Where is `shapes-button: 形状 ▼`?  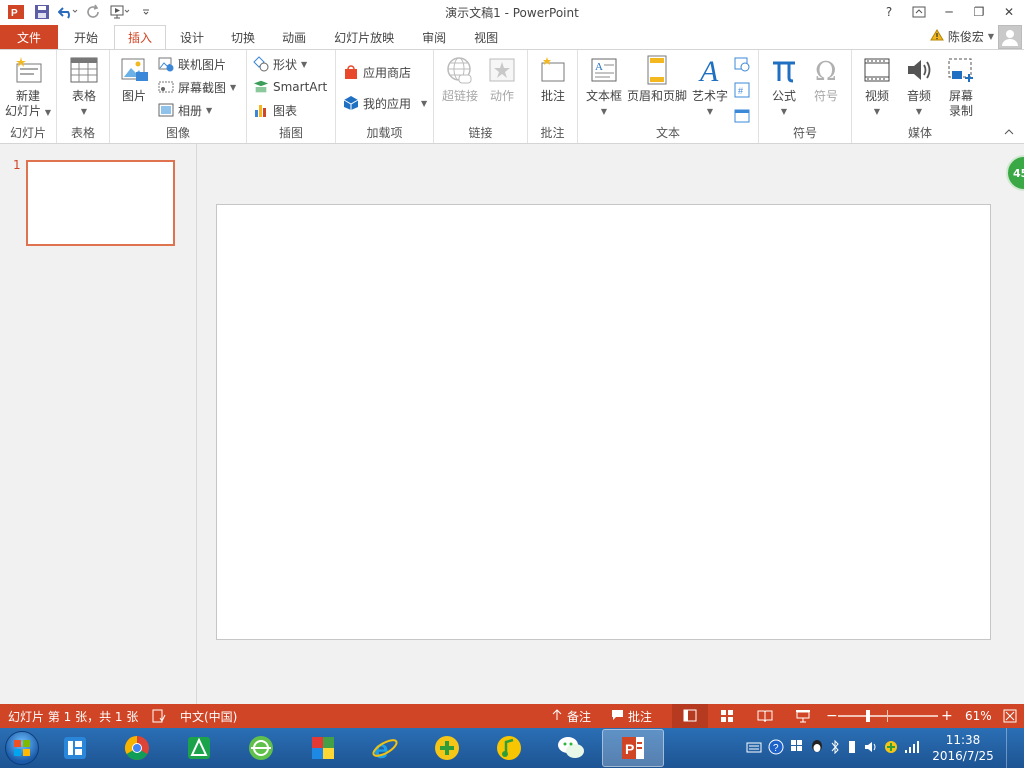
shapes-button: 形状 ▼ is located at coordinates (280, 64).